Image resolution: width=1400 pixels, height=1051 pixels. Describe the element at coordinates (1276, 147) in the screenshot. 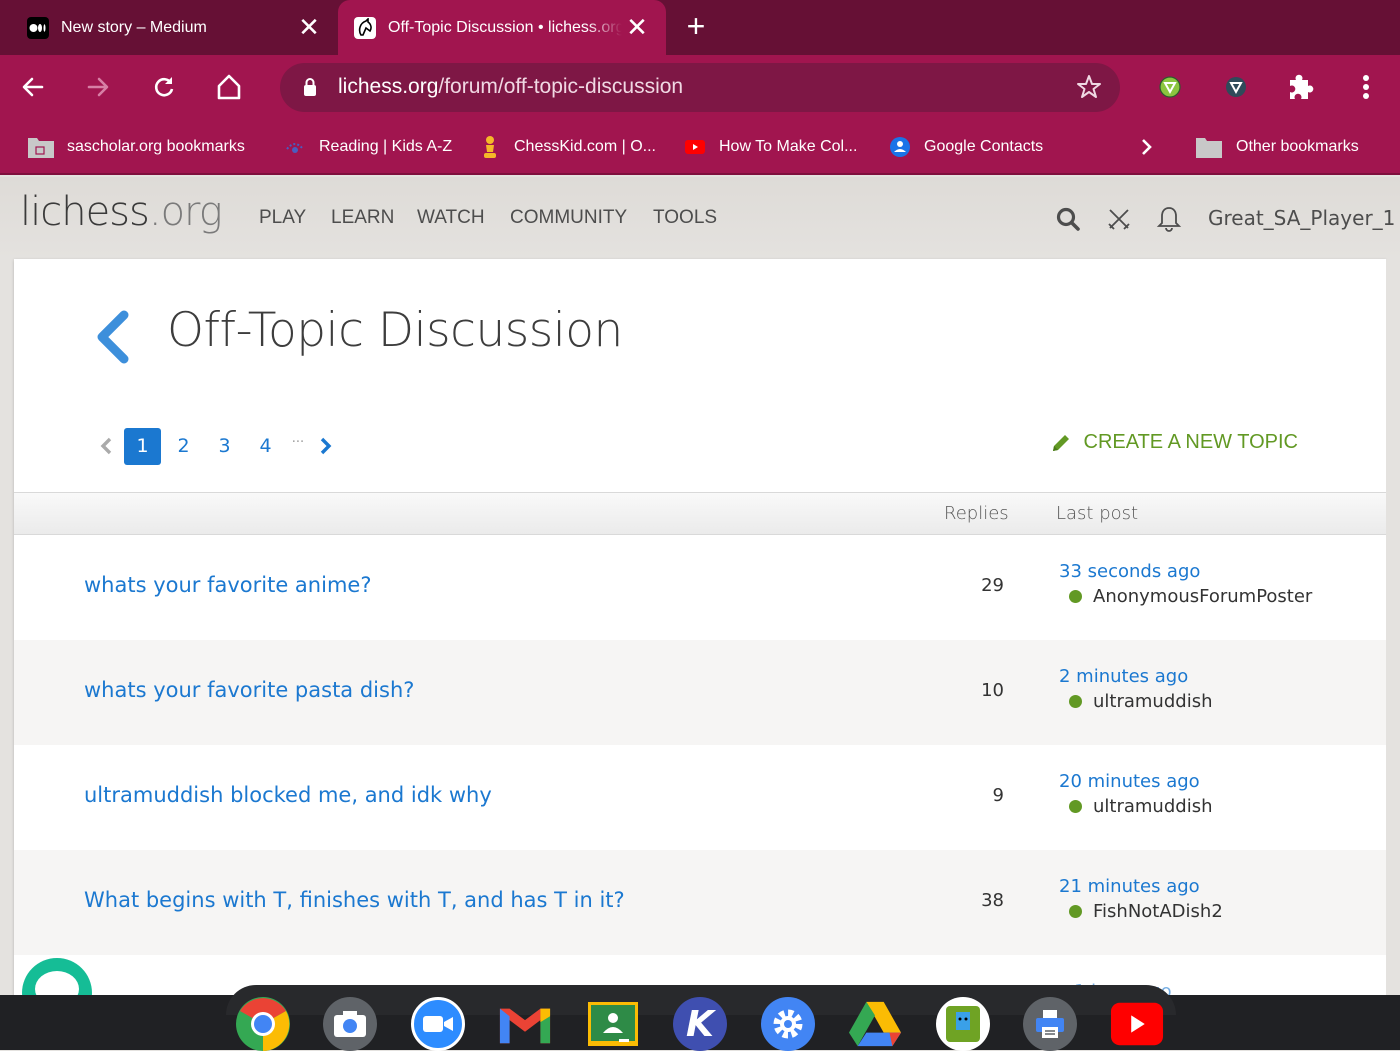

I see `other-bookmarks: Other bookmarks` at that location.